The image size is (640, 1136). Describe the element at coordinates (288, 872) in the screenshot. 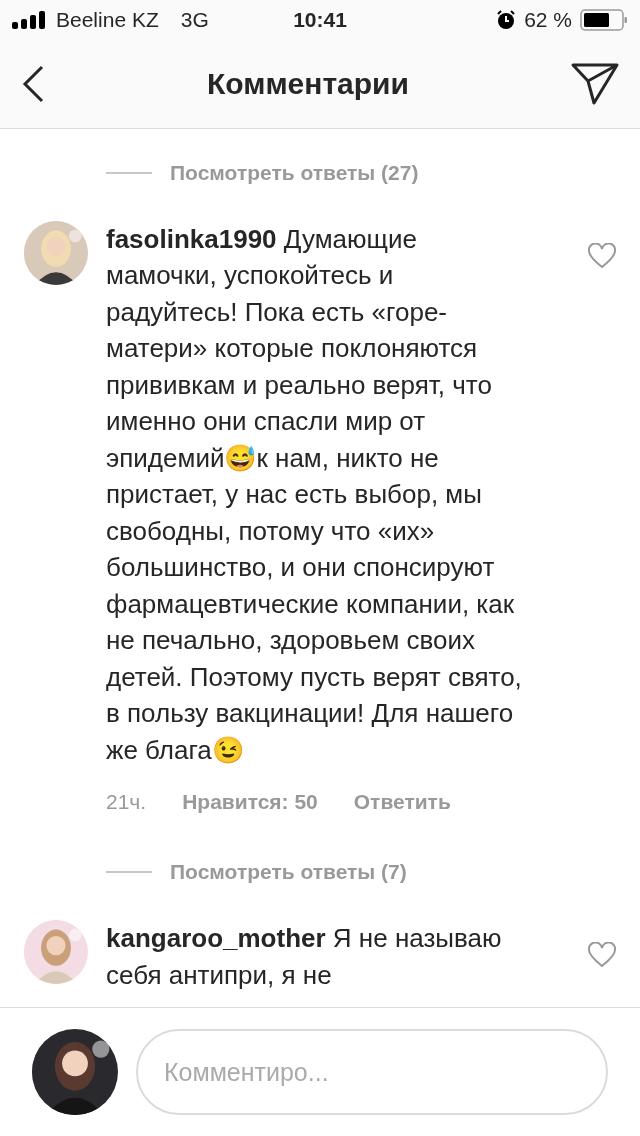

I see `view-replies-link: Посмотреть ответы (7)` at that location.